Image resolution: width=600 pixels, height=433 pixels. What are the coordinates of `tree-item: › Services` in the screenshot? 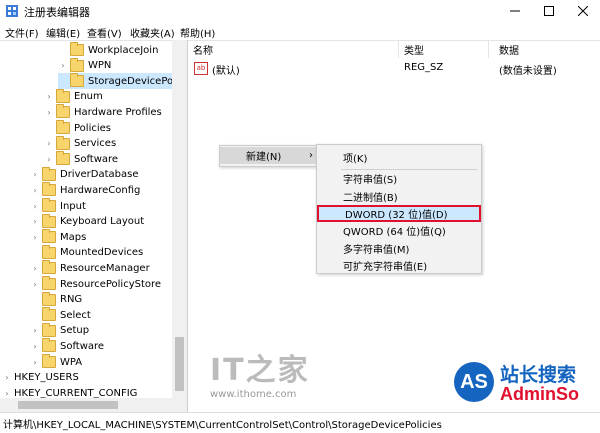 It's located at (80, 143).